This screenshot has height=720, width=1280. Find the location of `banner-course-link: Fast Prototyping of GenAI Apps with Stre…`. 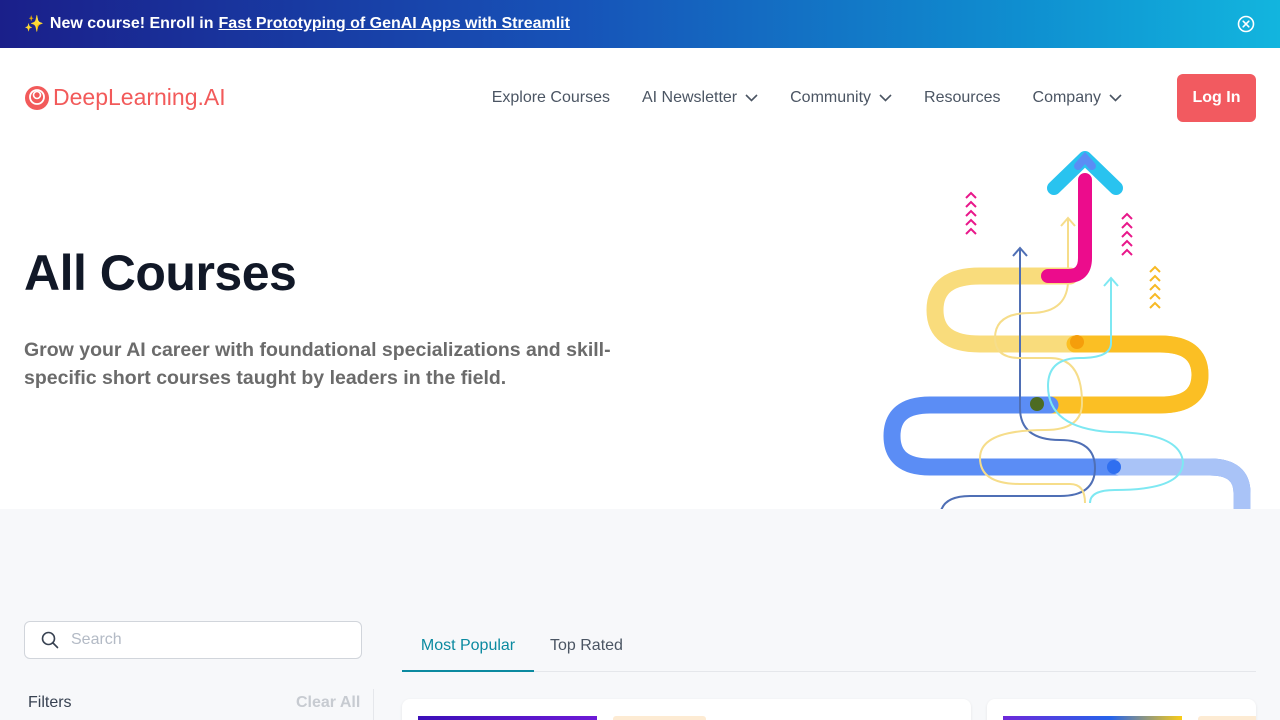

banner-course-link: Fast Prototyping of GenAI Apps with Stre… is located at coordinates (394, 24).